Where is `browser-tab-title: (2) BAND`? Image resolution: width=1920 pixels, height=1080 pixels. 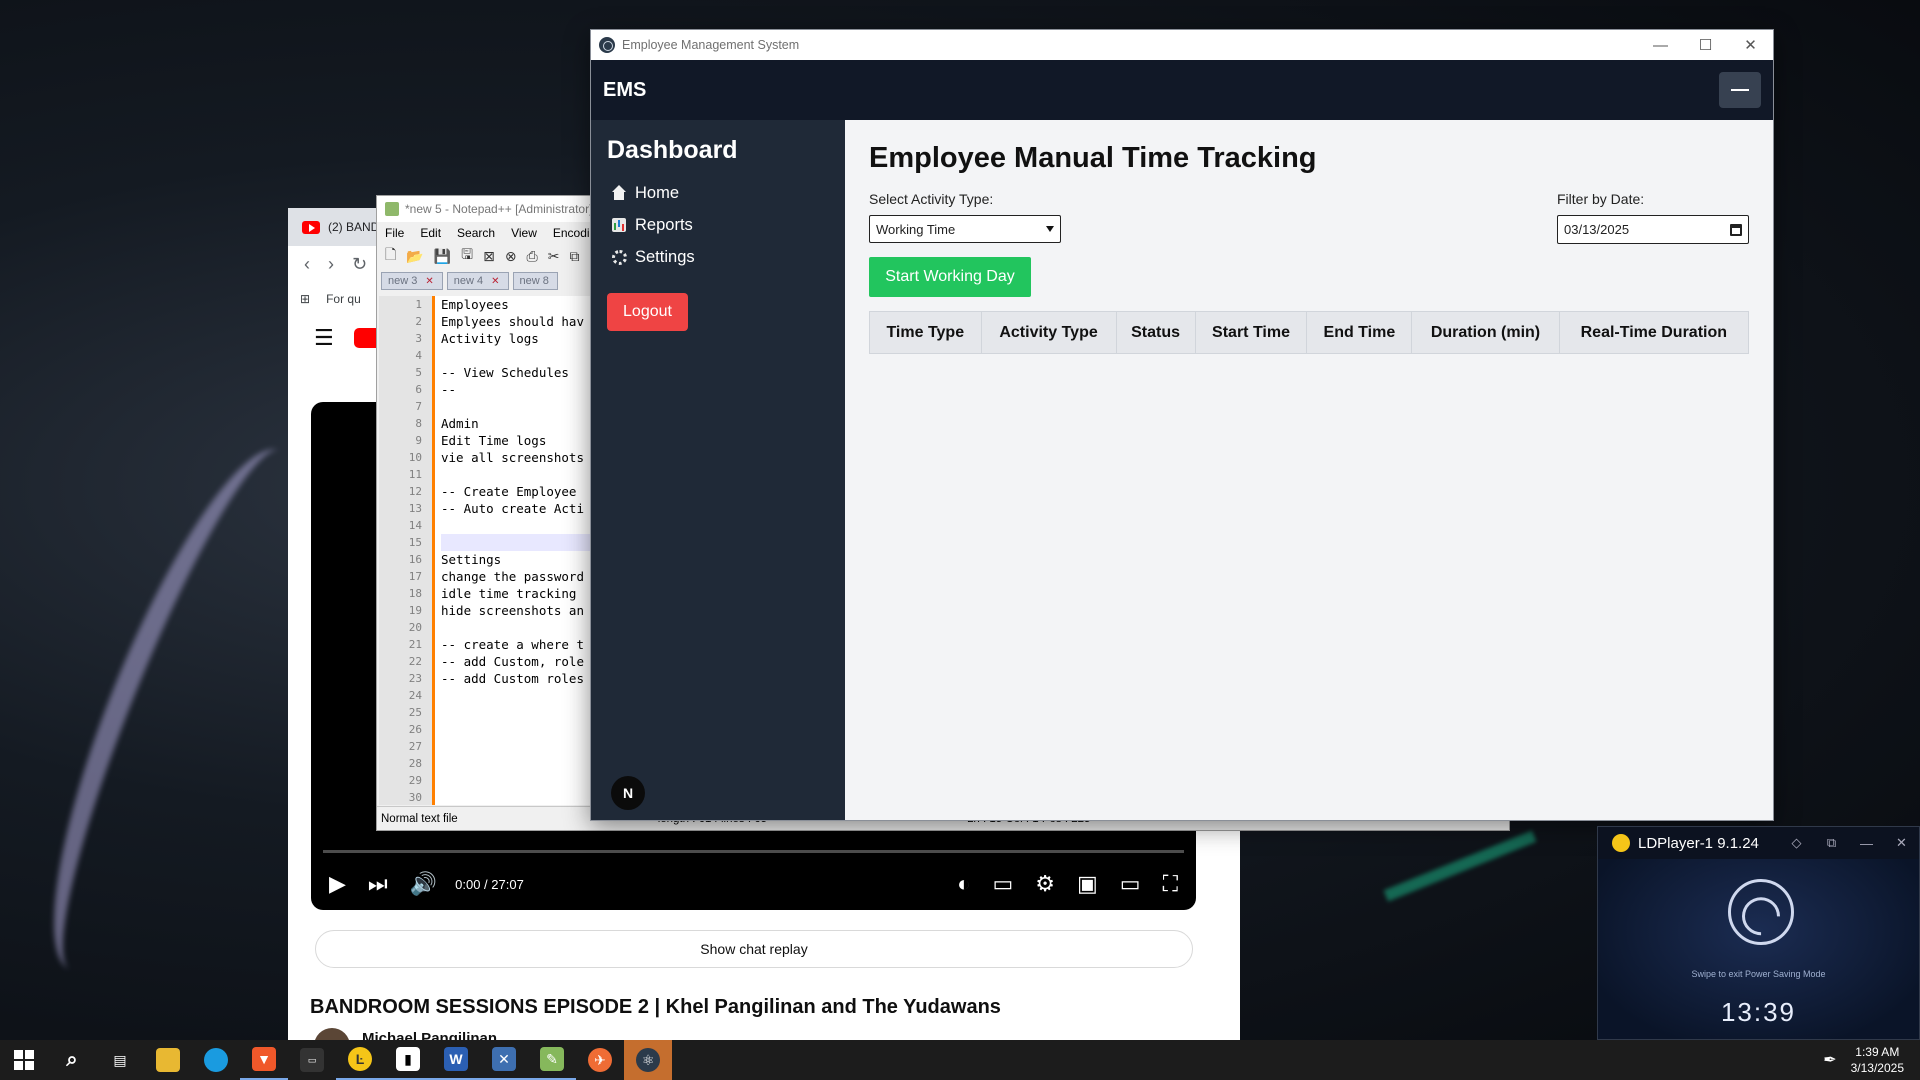 browser-tab-title: (2) BAND is located at coordinates (353, 227).